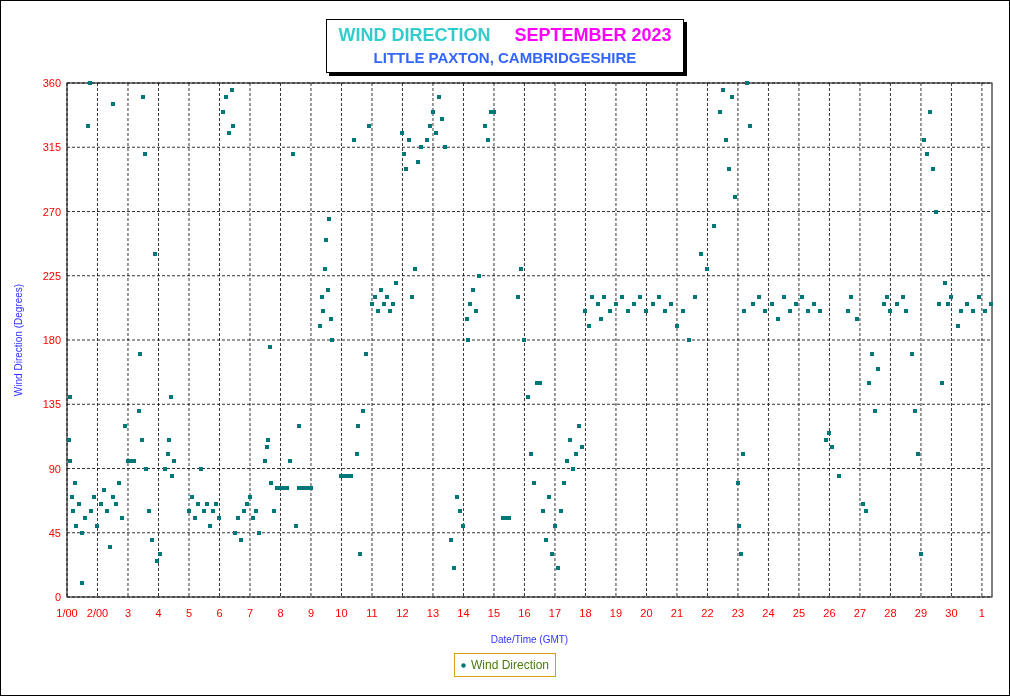 This screenshot has width=1010, height=696. Describe the element at coordinates (51, 147) in the screenshot. I see `y-tick-label: 315` at that location.